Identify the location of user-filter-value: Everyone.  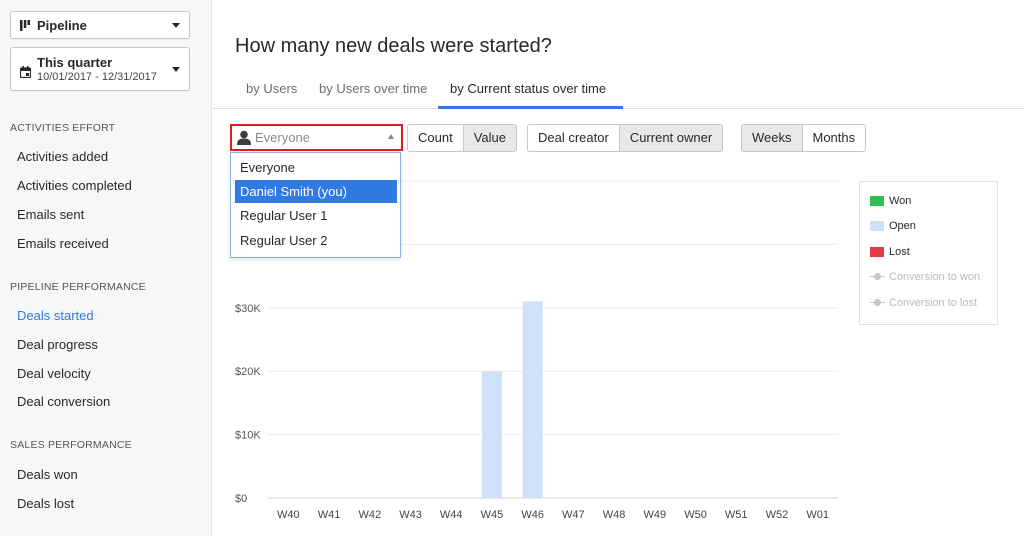
(282, 137).